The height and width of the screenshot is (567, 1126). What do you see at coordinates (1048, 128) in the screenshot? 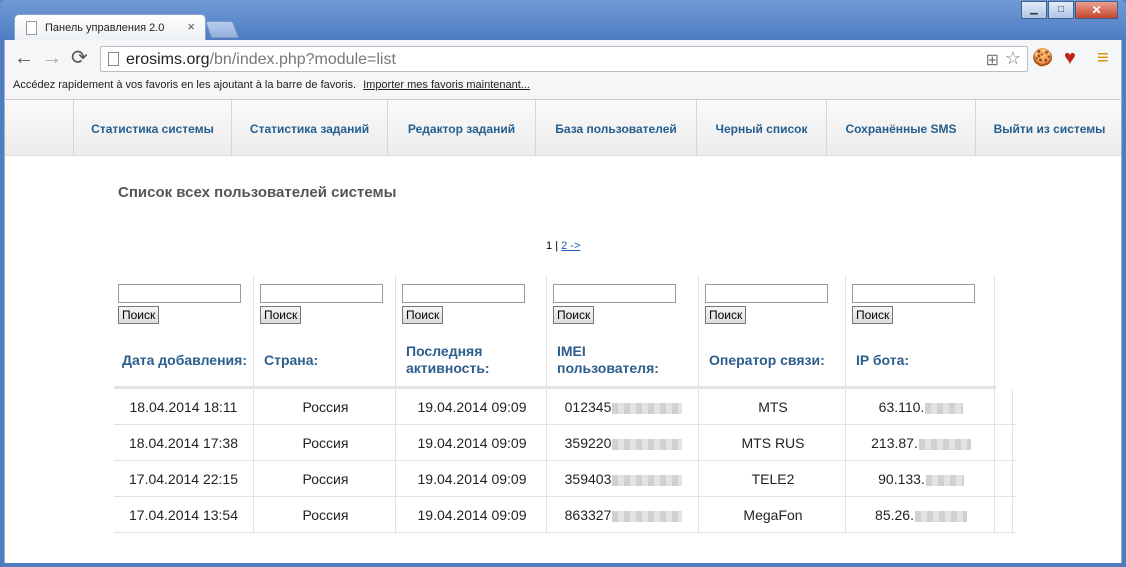
I see `menu-item-logout: Выйти из системы` at bounding box center [1048, 128].